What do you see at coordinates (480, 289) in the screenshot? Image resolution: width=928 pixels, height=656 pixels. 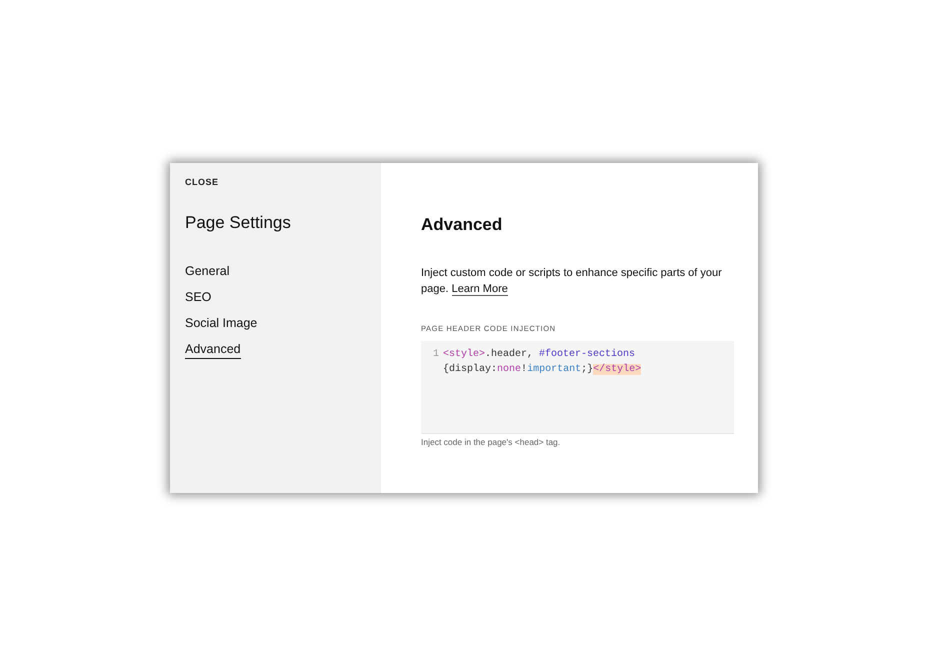 I see `learn-more-link: Learn More` at bounding box center [480, 289].